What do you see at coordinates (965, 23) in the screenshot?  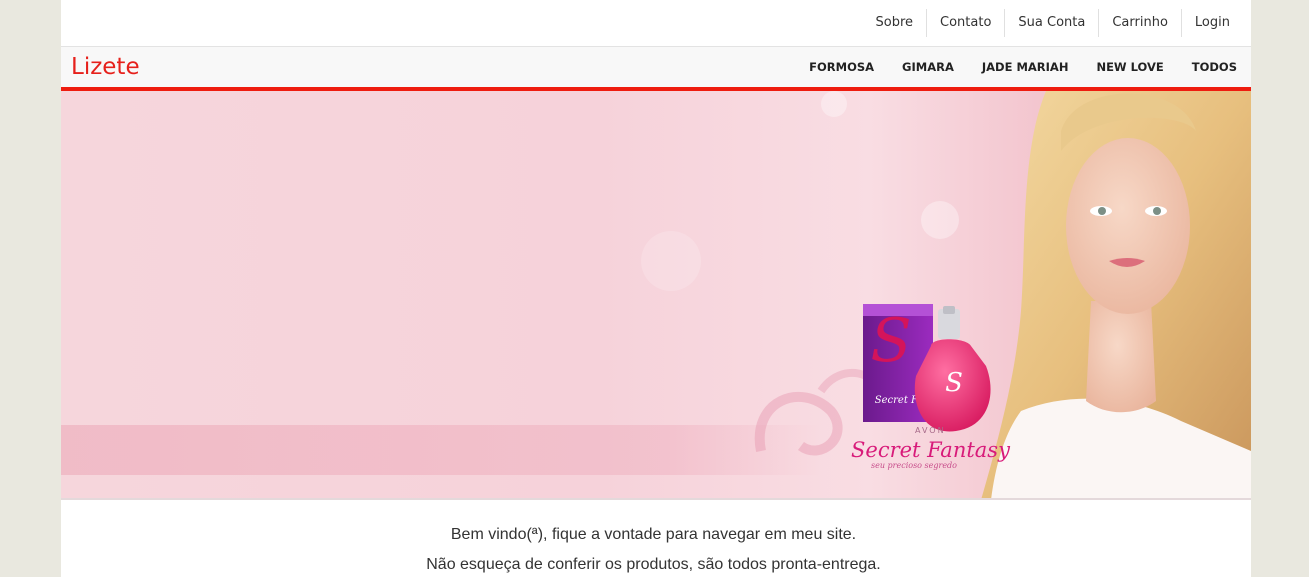 I see `top-nav-link-contato: Contato` at bounding box center [965, 23].